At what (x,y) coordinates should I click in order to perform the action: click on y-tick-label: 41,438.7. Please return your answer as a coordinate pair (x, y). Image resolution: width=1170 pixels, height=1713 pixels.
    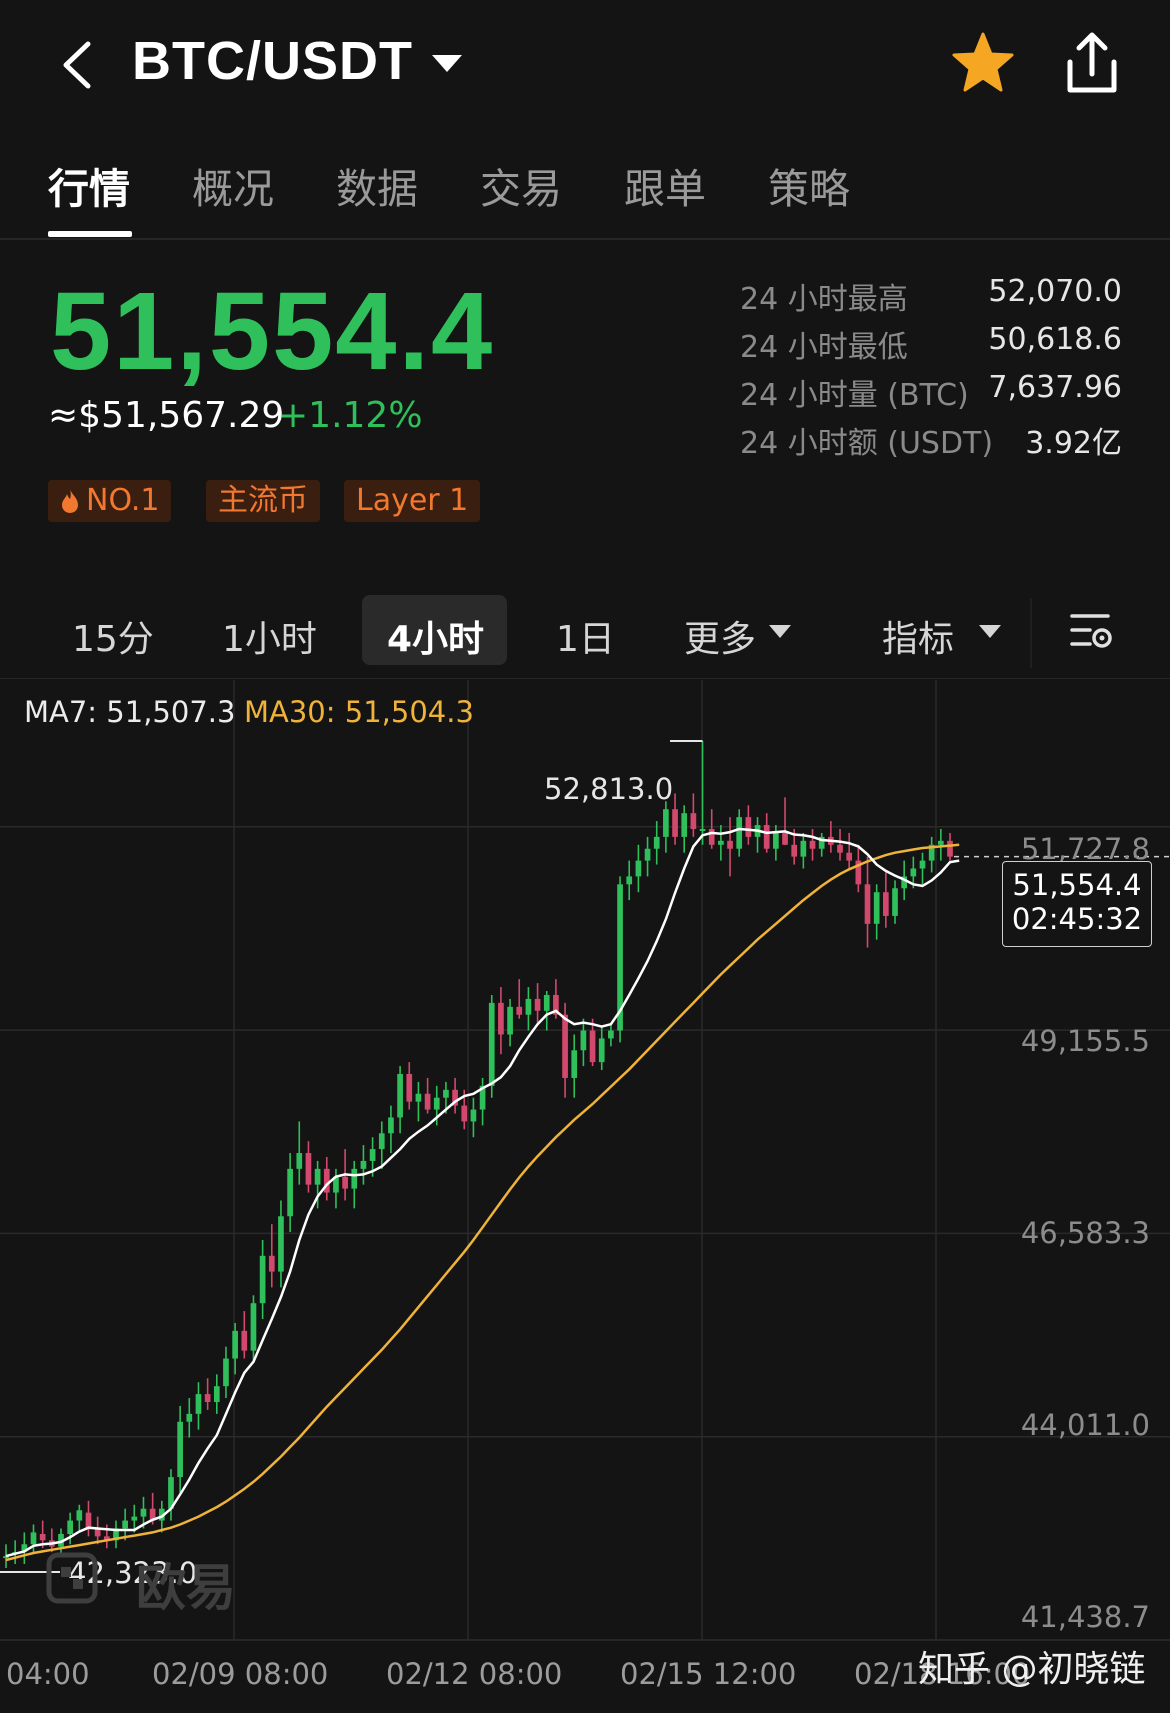
    Looking at the image, I should click on (1085, 1617).